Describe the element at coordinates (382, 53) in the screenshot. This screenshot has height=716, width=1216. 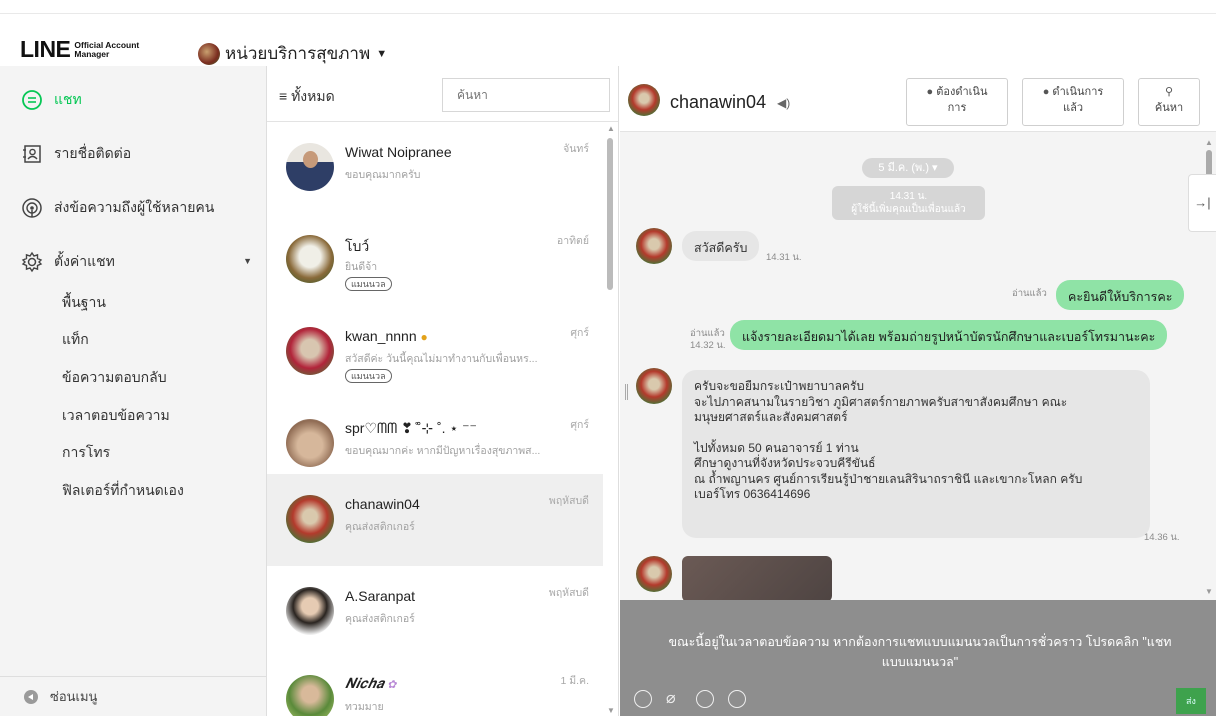
I see `caret-down-icon: ▼` at that location.